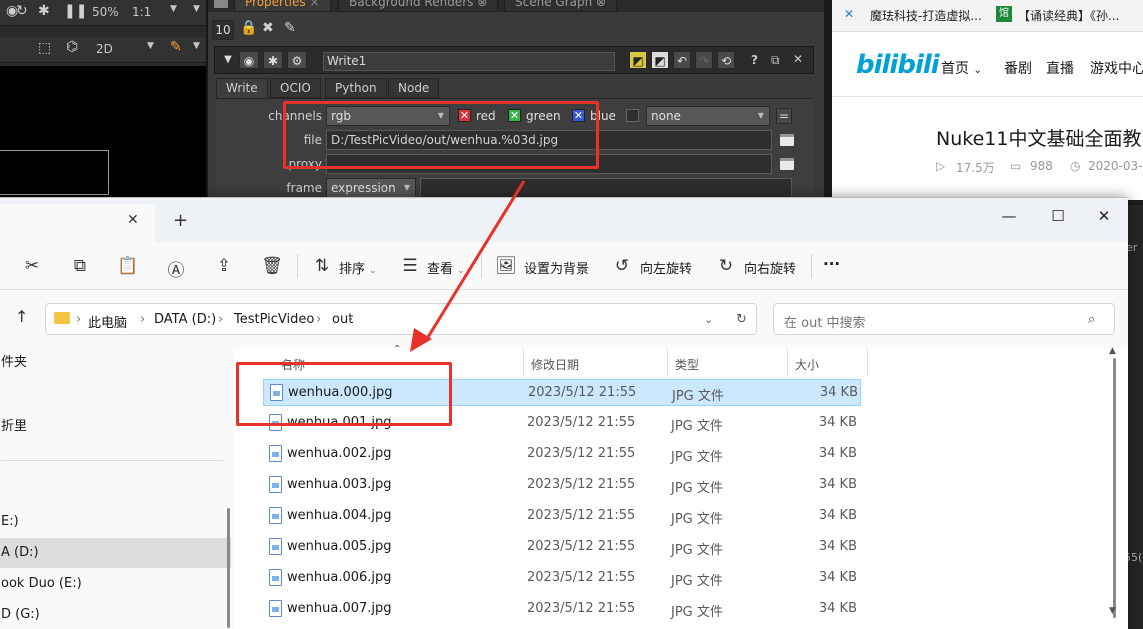 This screenshot has width=1143, height=629. I want to click on annotation-arrow-line, so click(474, 261).